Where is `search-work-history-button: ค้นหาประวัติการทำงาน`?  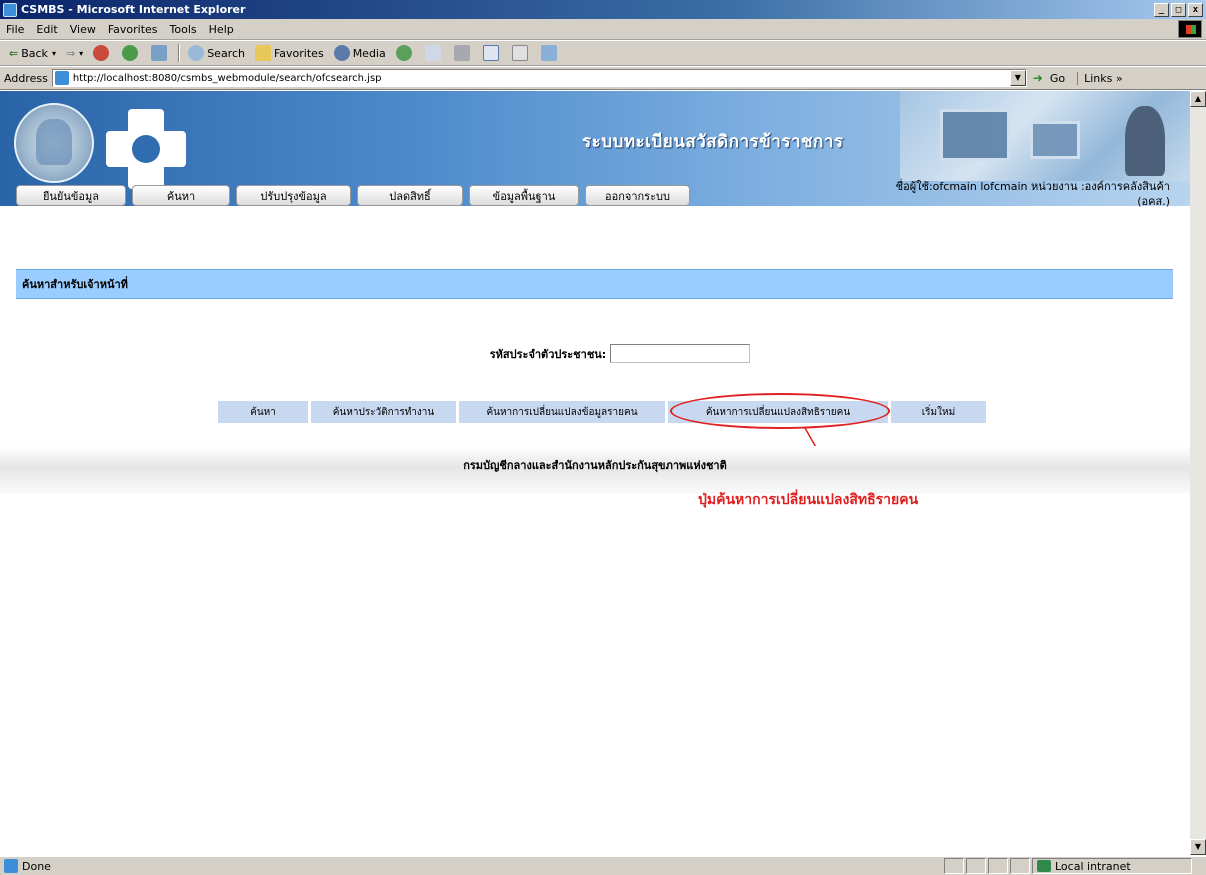 search-work-history-button: ค้นหาประวัติการทำงาน is located at coordinates (383, 412).